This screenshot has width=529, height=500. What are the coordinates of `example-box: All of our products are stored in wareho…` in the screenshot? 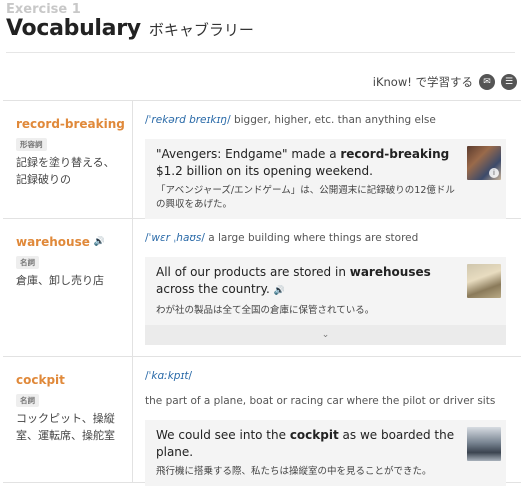 It's located at (325, 291).